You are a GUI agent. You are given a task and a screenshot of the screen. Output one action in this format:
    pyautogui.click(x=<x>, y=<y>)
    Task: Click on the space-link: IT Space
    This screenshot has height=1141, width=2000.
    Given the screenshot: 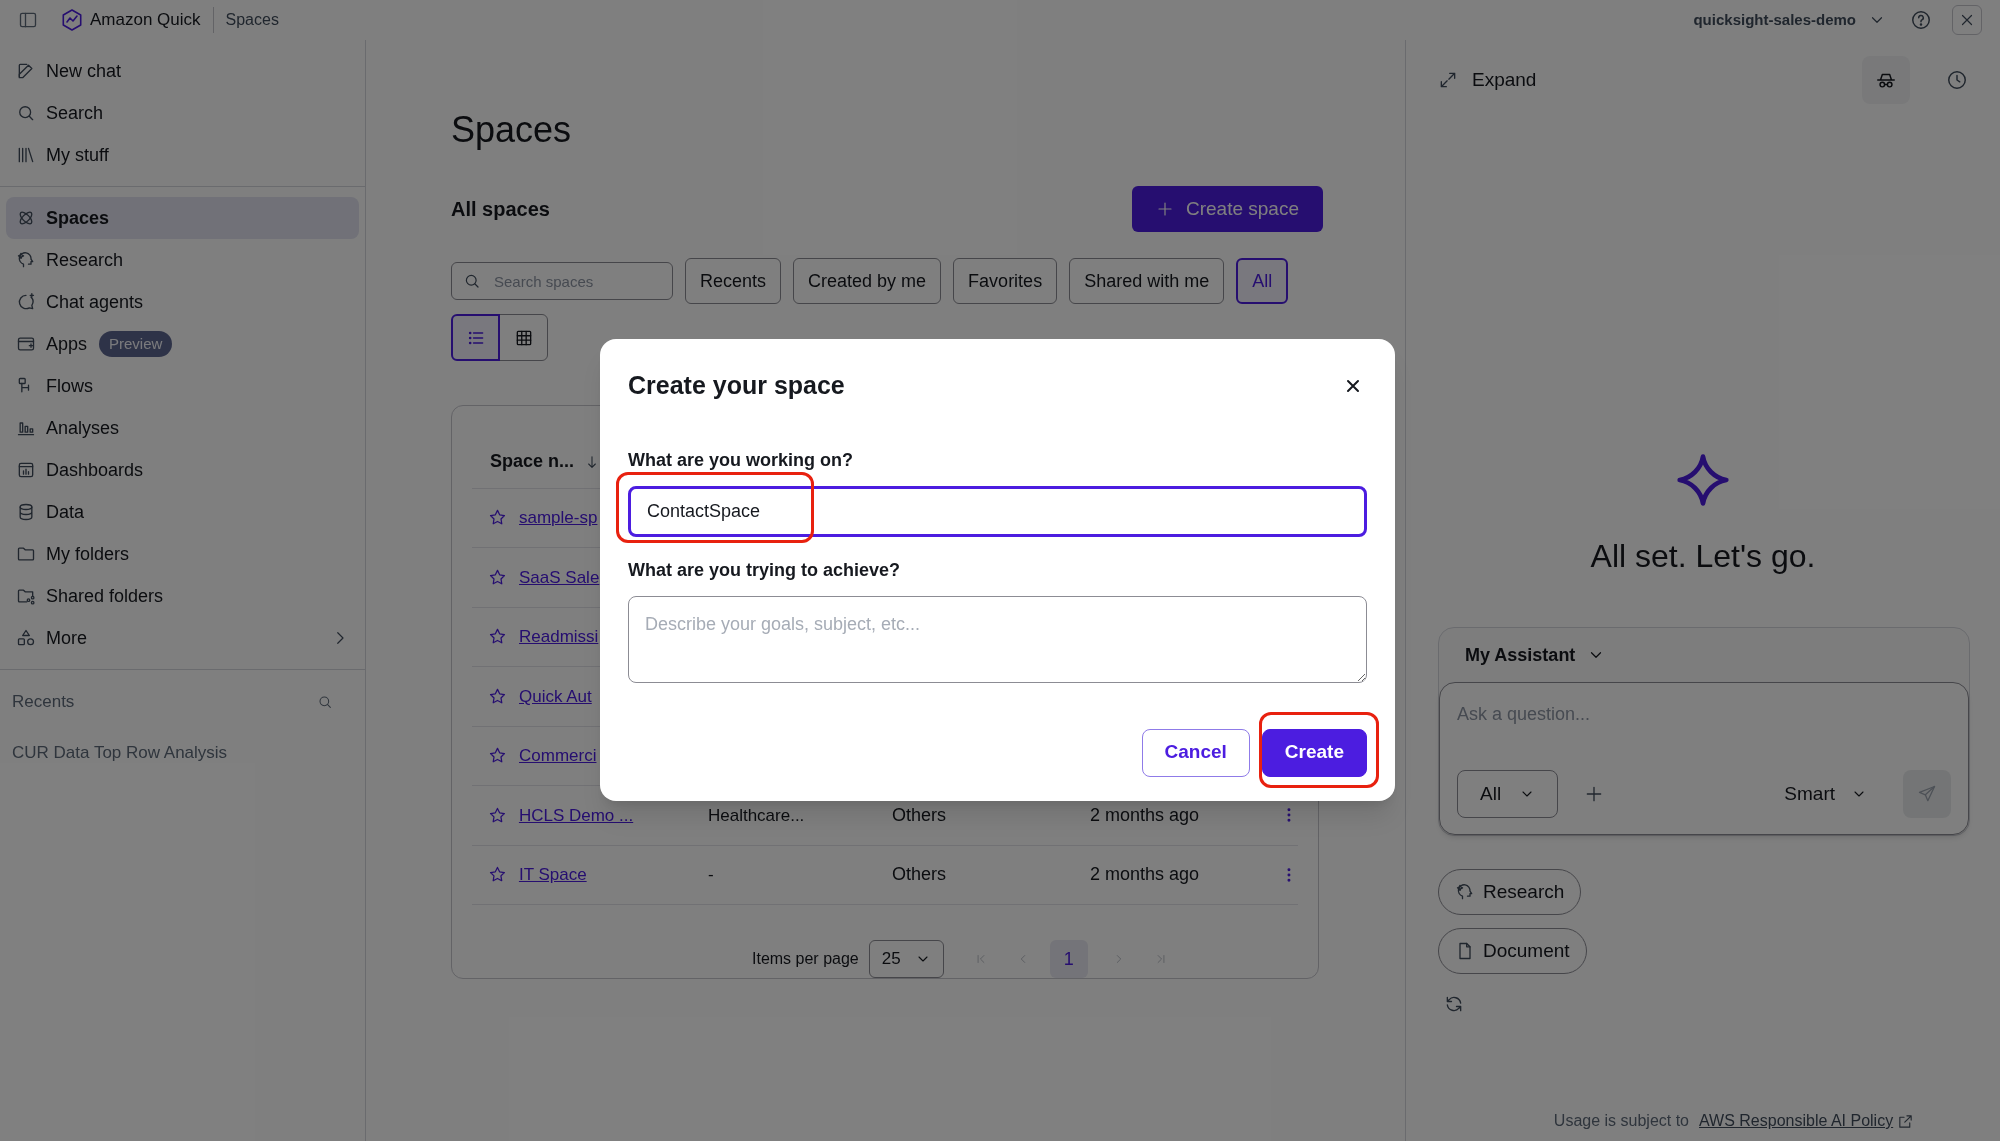 What is the action you would take?
    pyautogui.click(x=552, y=875)
    